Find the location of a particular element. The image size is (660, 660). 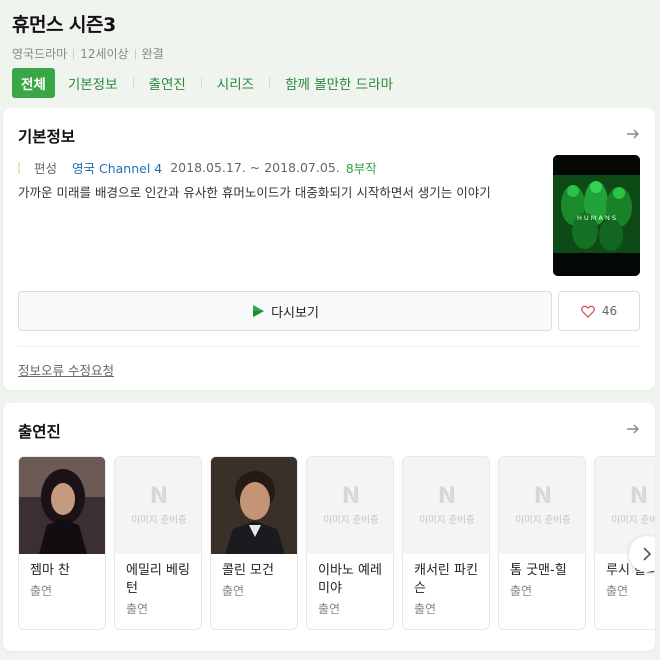

like-count: 46 is located at coordinates (609, 311).